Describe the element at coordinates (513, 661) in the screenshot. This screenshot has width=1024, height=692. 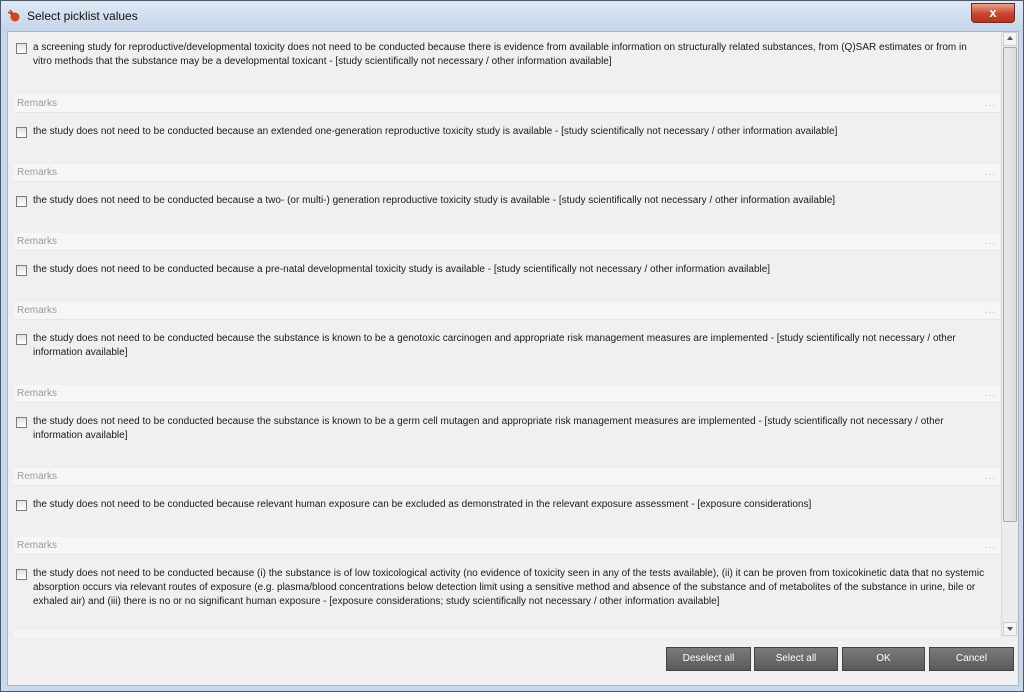
I see `button-bar: Deselect all Select all OK Cancel` at that location.